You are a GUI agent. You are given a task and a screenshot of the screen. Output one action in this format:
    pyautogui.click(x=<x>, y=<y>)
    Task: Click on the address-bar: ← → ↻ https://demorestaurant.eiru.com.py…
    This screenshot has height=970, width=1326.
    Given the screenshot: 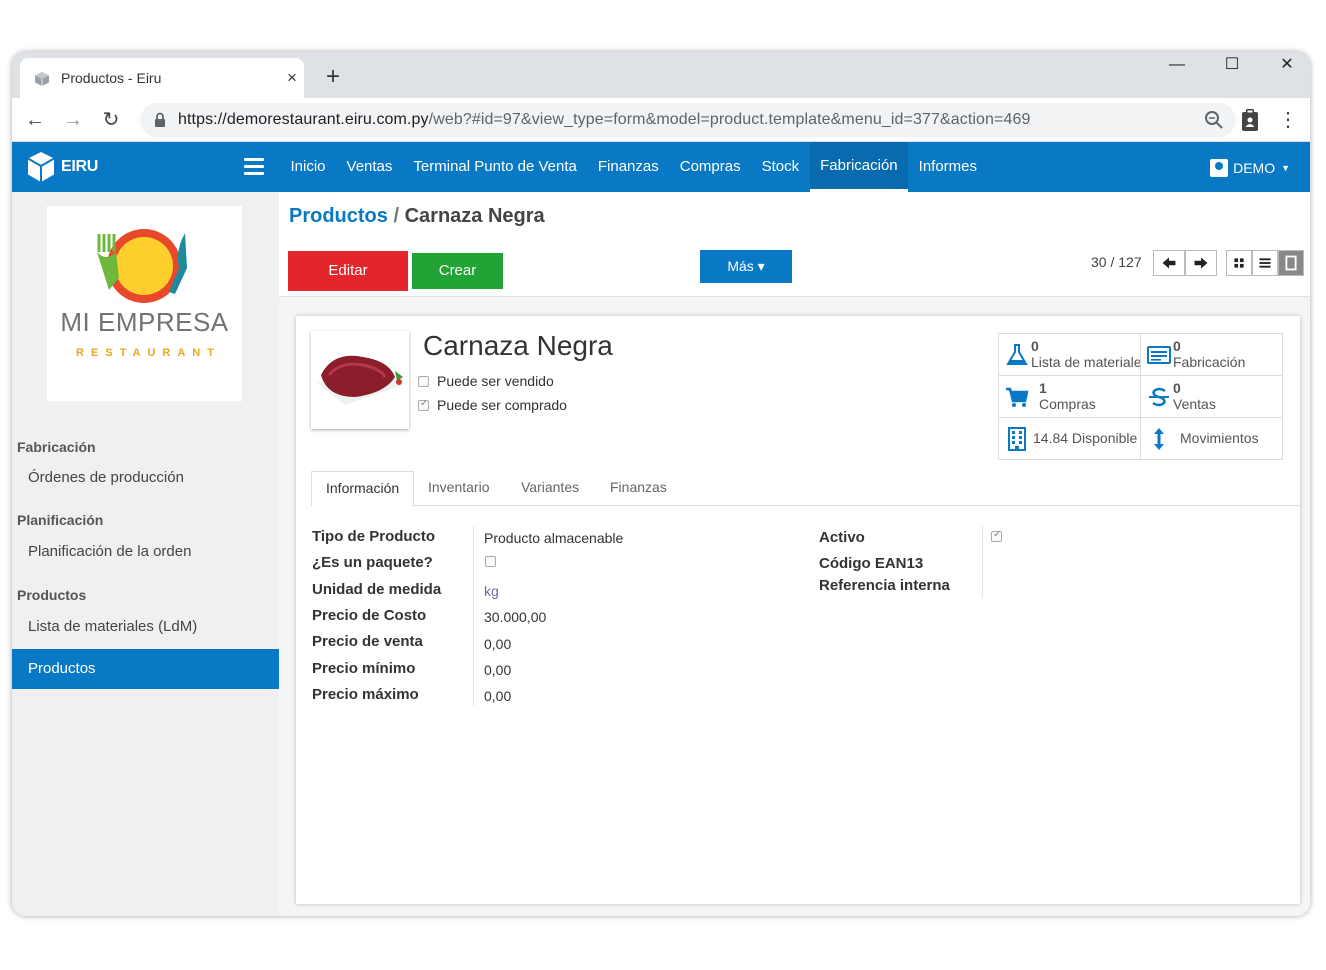 What is the action you would take?
    pyautogui.click(x=661, y=120)
    